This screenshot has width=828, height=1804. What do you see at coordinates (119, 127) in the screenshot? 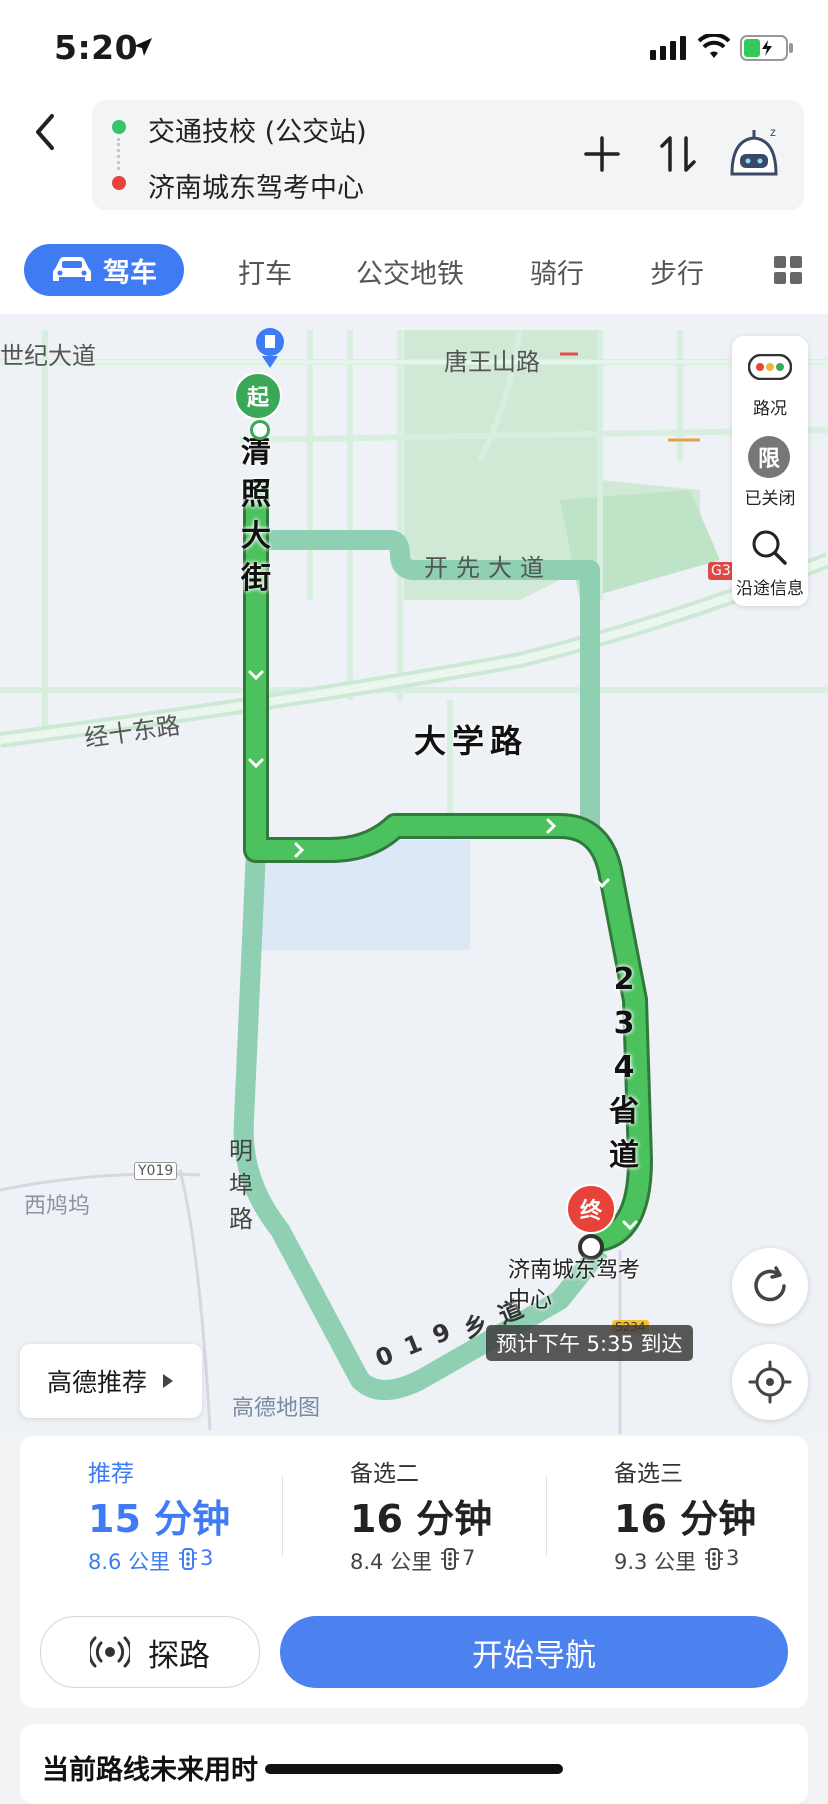
I see `origin-dot` at bounding box center [119, 127].